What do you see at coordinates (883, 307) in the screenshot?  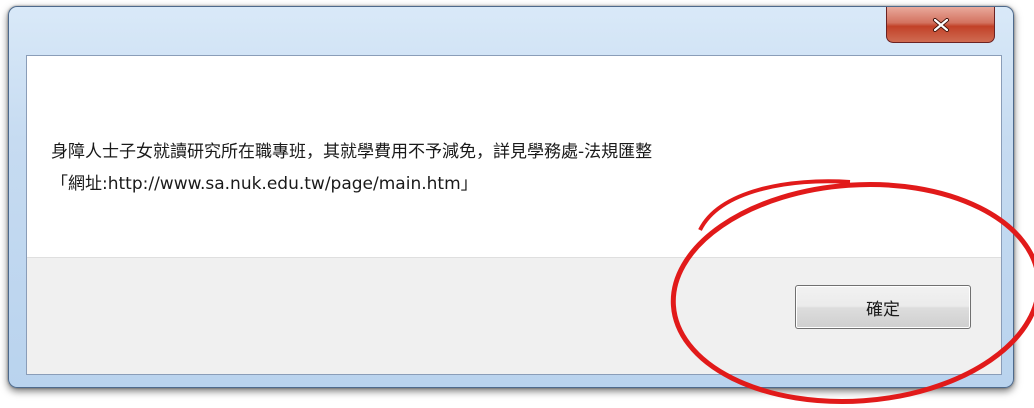 I see `ok-button: 確定` at bounding box center [883, 307].